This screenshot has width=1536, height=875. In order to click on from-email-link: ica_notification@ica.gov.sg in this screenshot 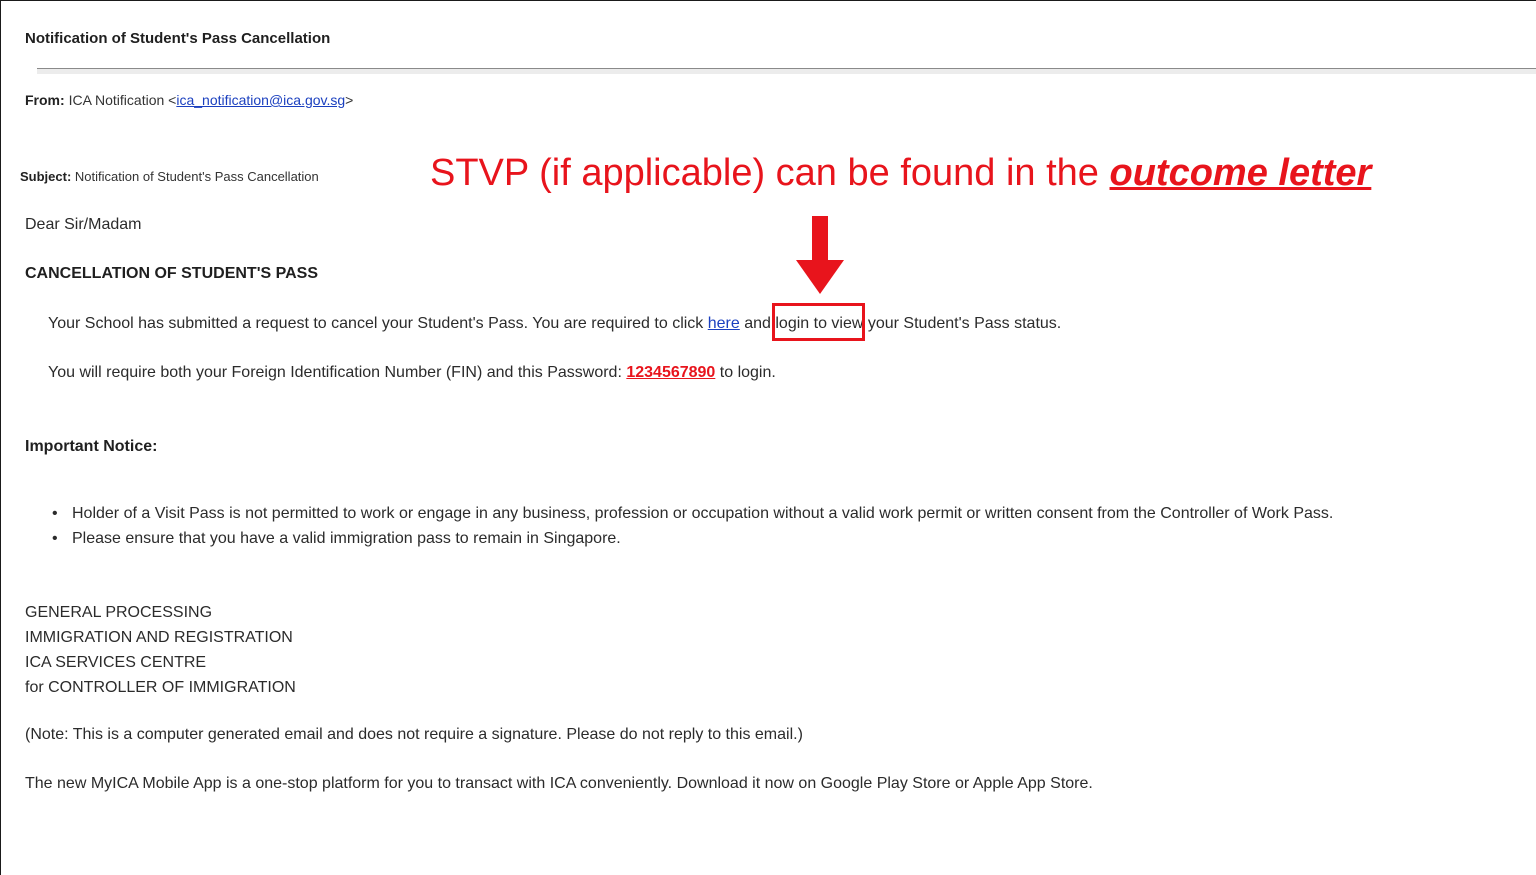, I will do `click(260, 100)`.